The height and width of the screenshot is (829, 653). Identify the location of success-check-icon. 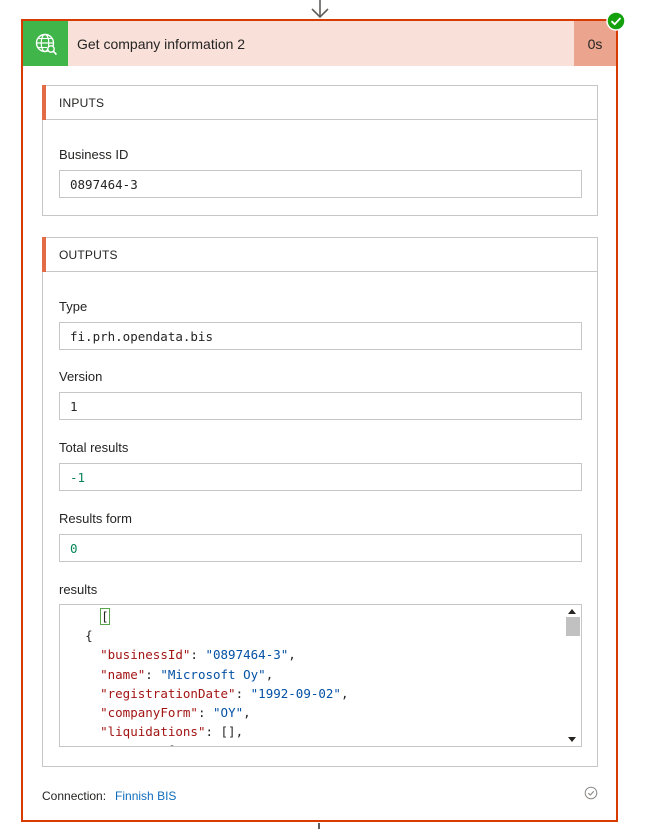
(616, 21).